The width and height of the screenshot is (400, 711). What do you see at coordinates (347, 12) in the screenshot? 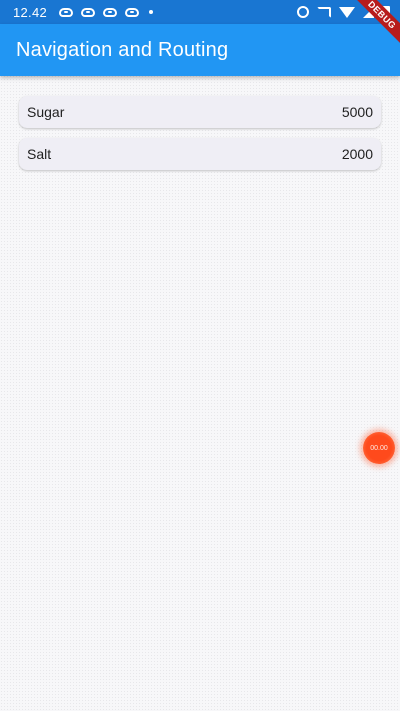
I see `wifi-icon` at bounding box center [347, 12].